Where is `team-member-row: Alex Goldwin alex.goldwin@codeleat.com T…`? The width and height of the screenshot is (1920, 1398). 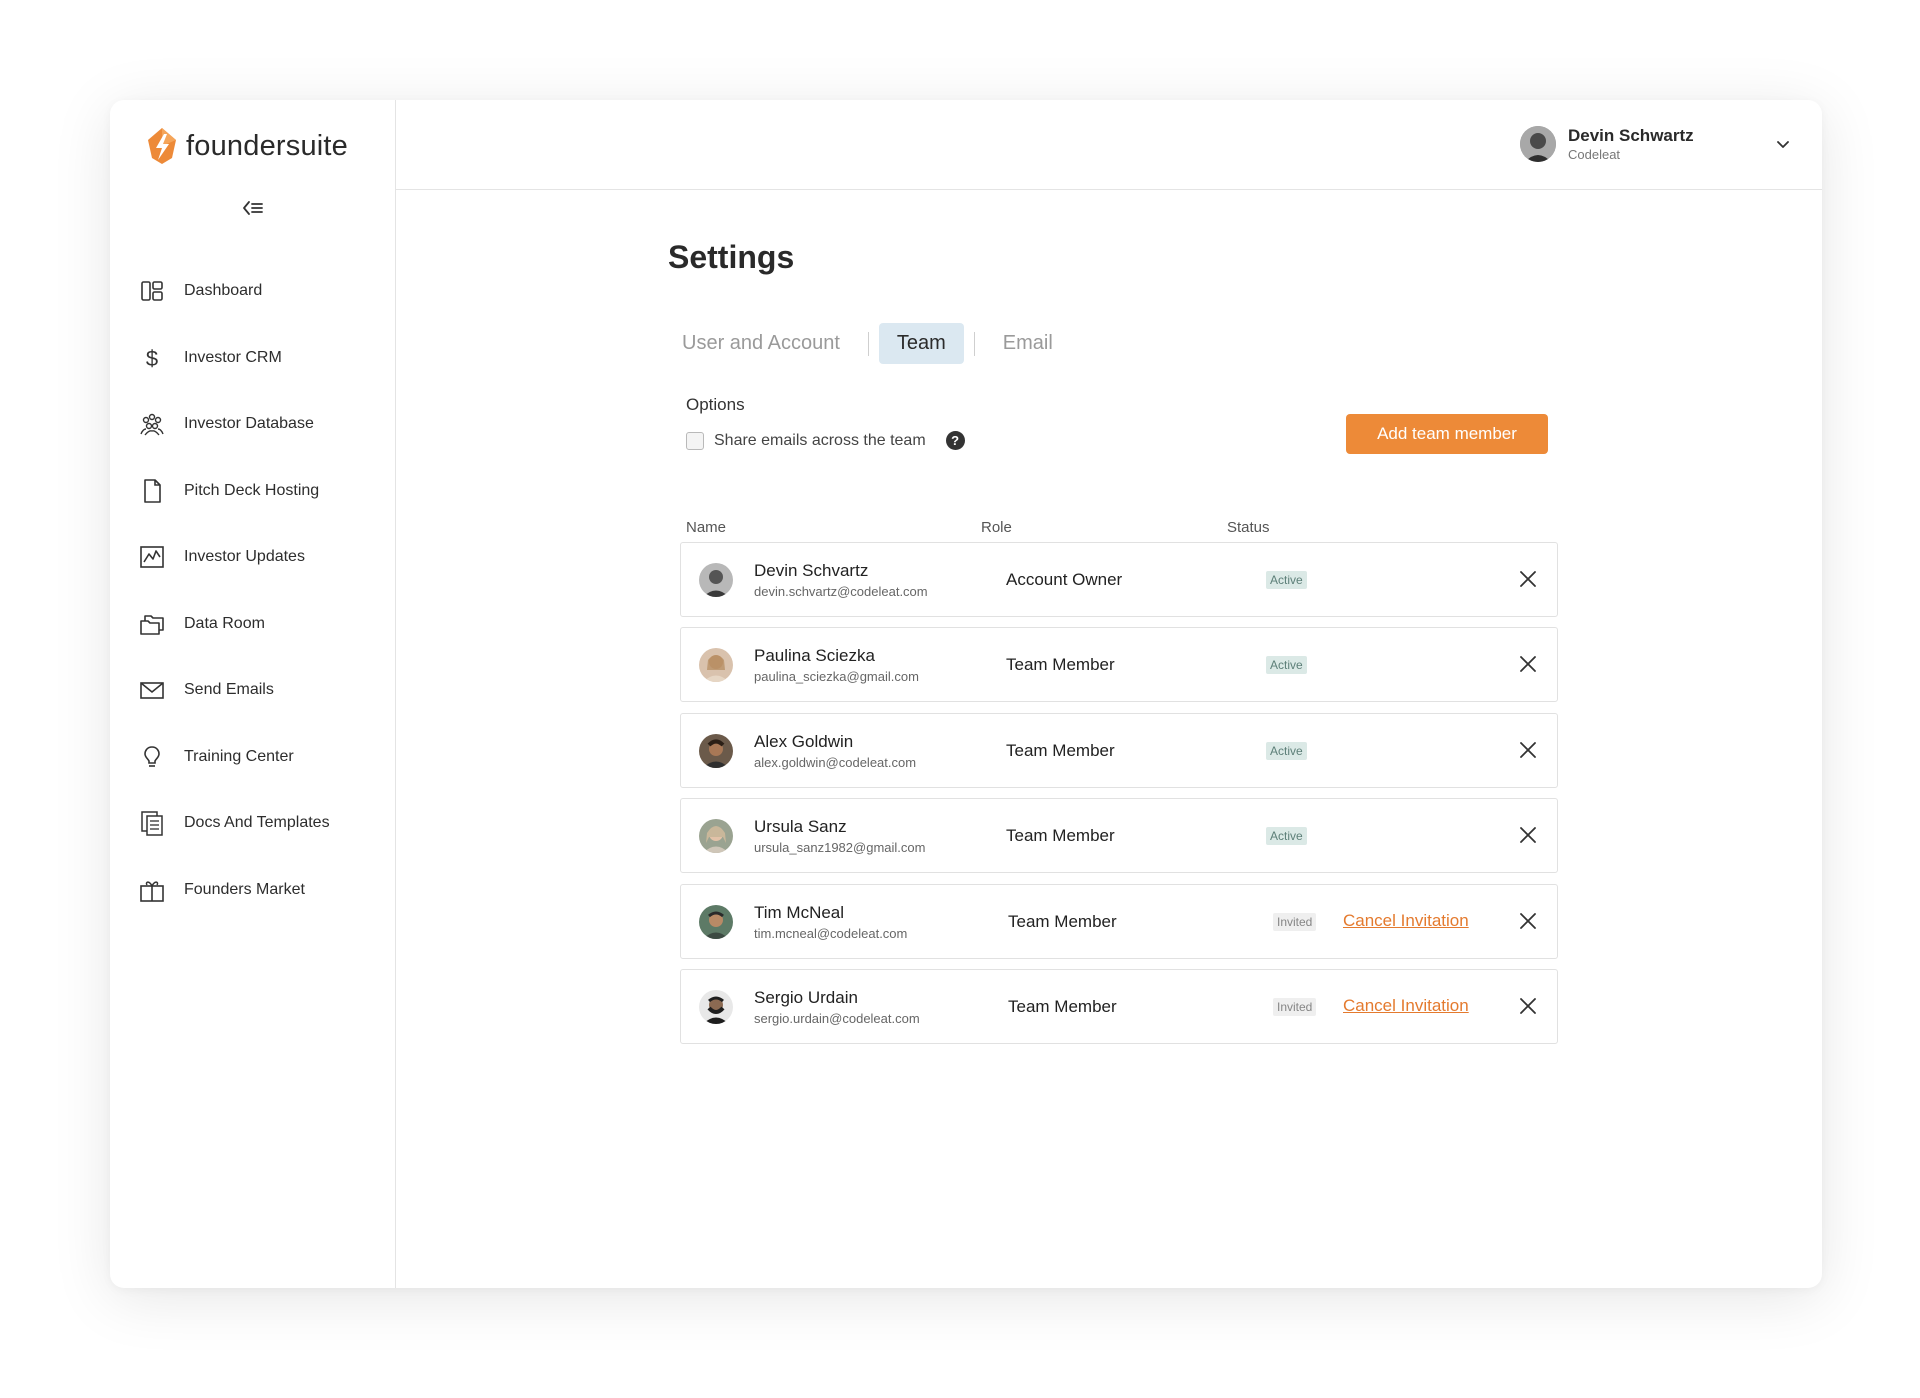 team-member-row: Alex Goldwin alex.goldwin@codeleat.com T… is located at coordinates (1119, 750).